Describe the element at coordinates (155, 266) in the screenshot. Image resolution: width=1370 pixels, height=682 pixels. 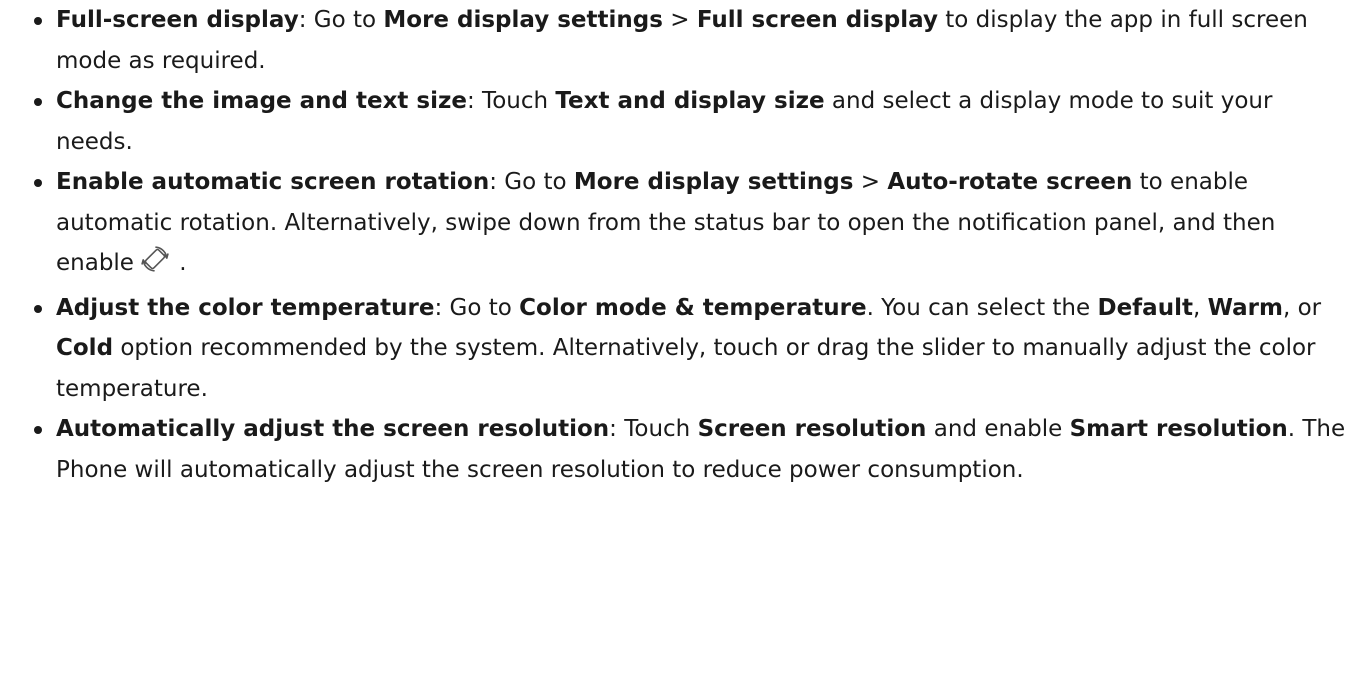
I see `auto-rotate-icon` at that location.